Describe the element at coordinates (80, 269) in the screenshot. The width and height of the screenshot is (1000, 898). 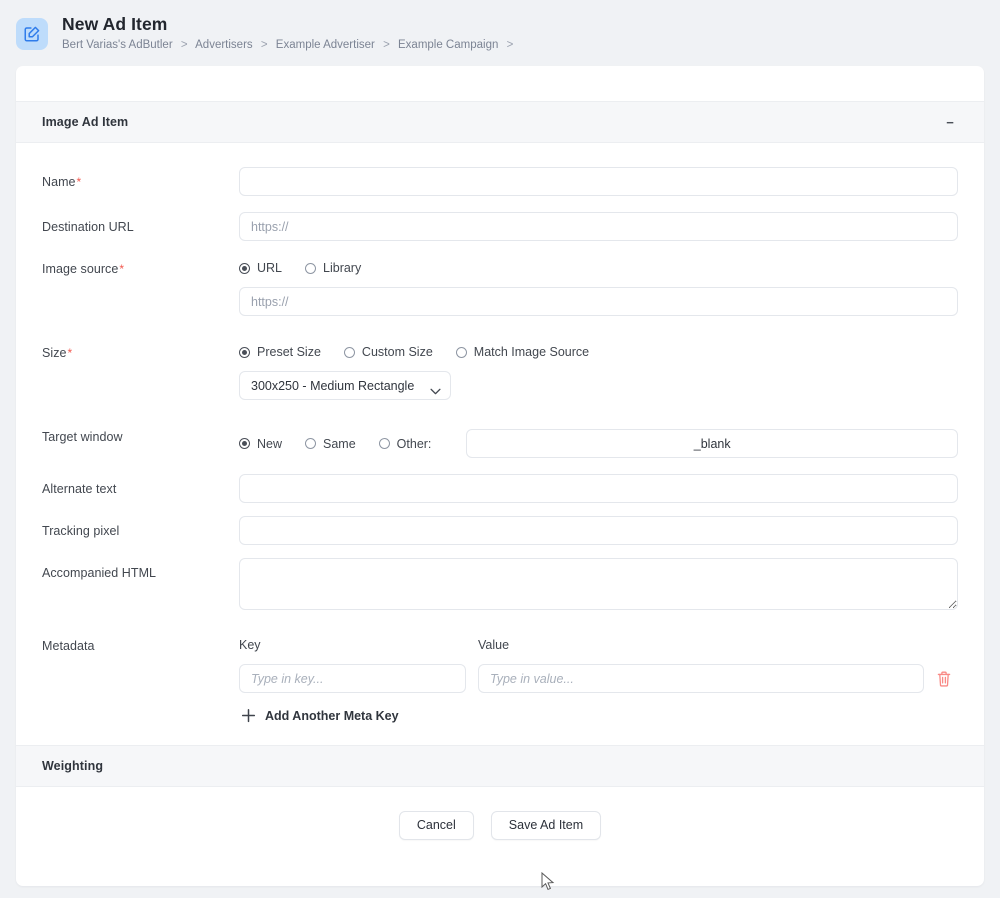
I see `label-image-source-text: Image source` at that location.